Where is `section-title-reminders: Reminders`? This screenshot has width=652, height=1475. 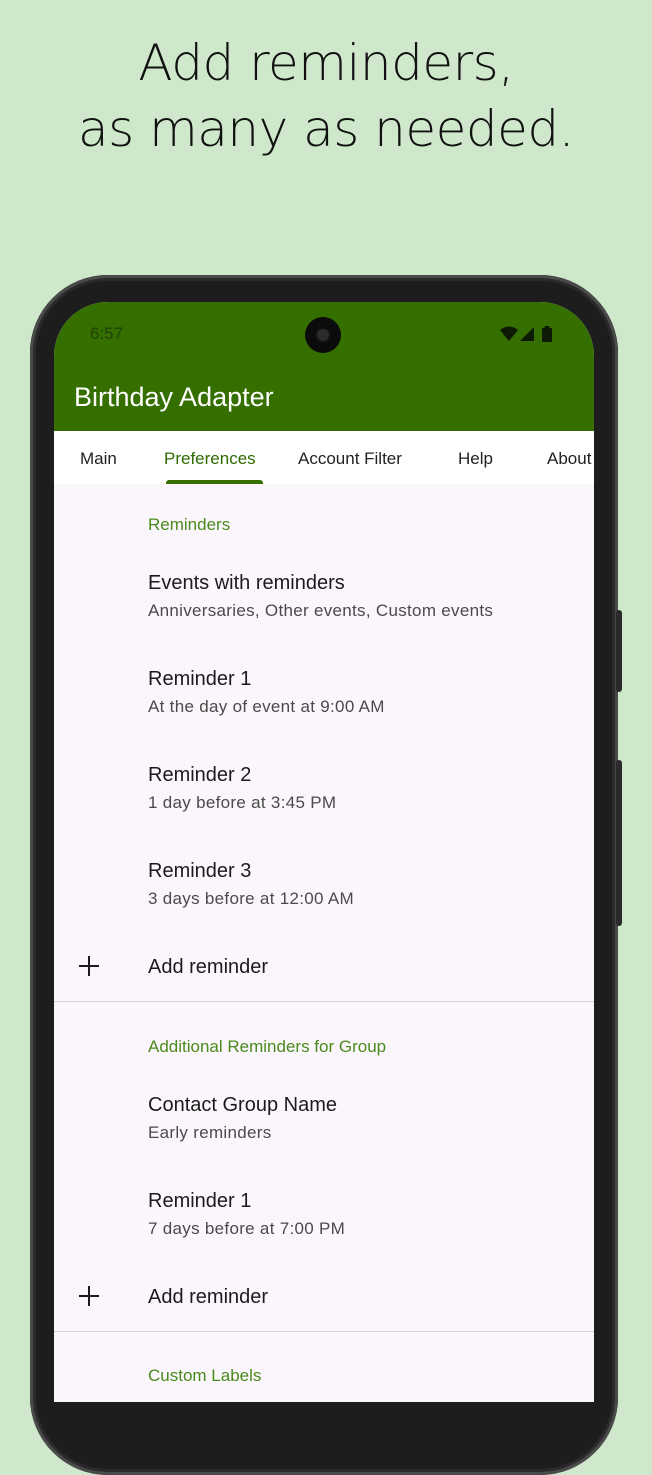
section-title-reminders: Reminders is located at coordinates (189, 524).